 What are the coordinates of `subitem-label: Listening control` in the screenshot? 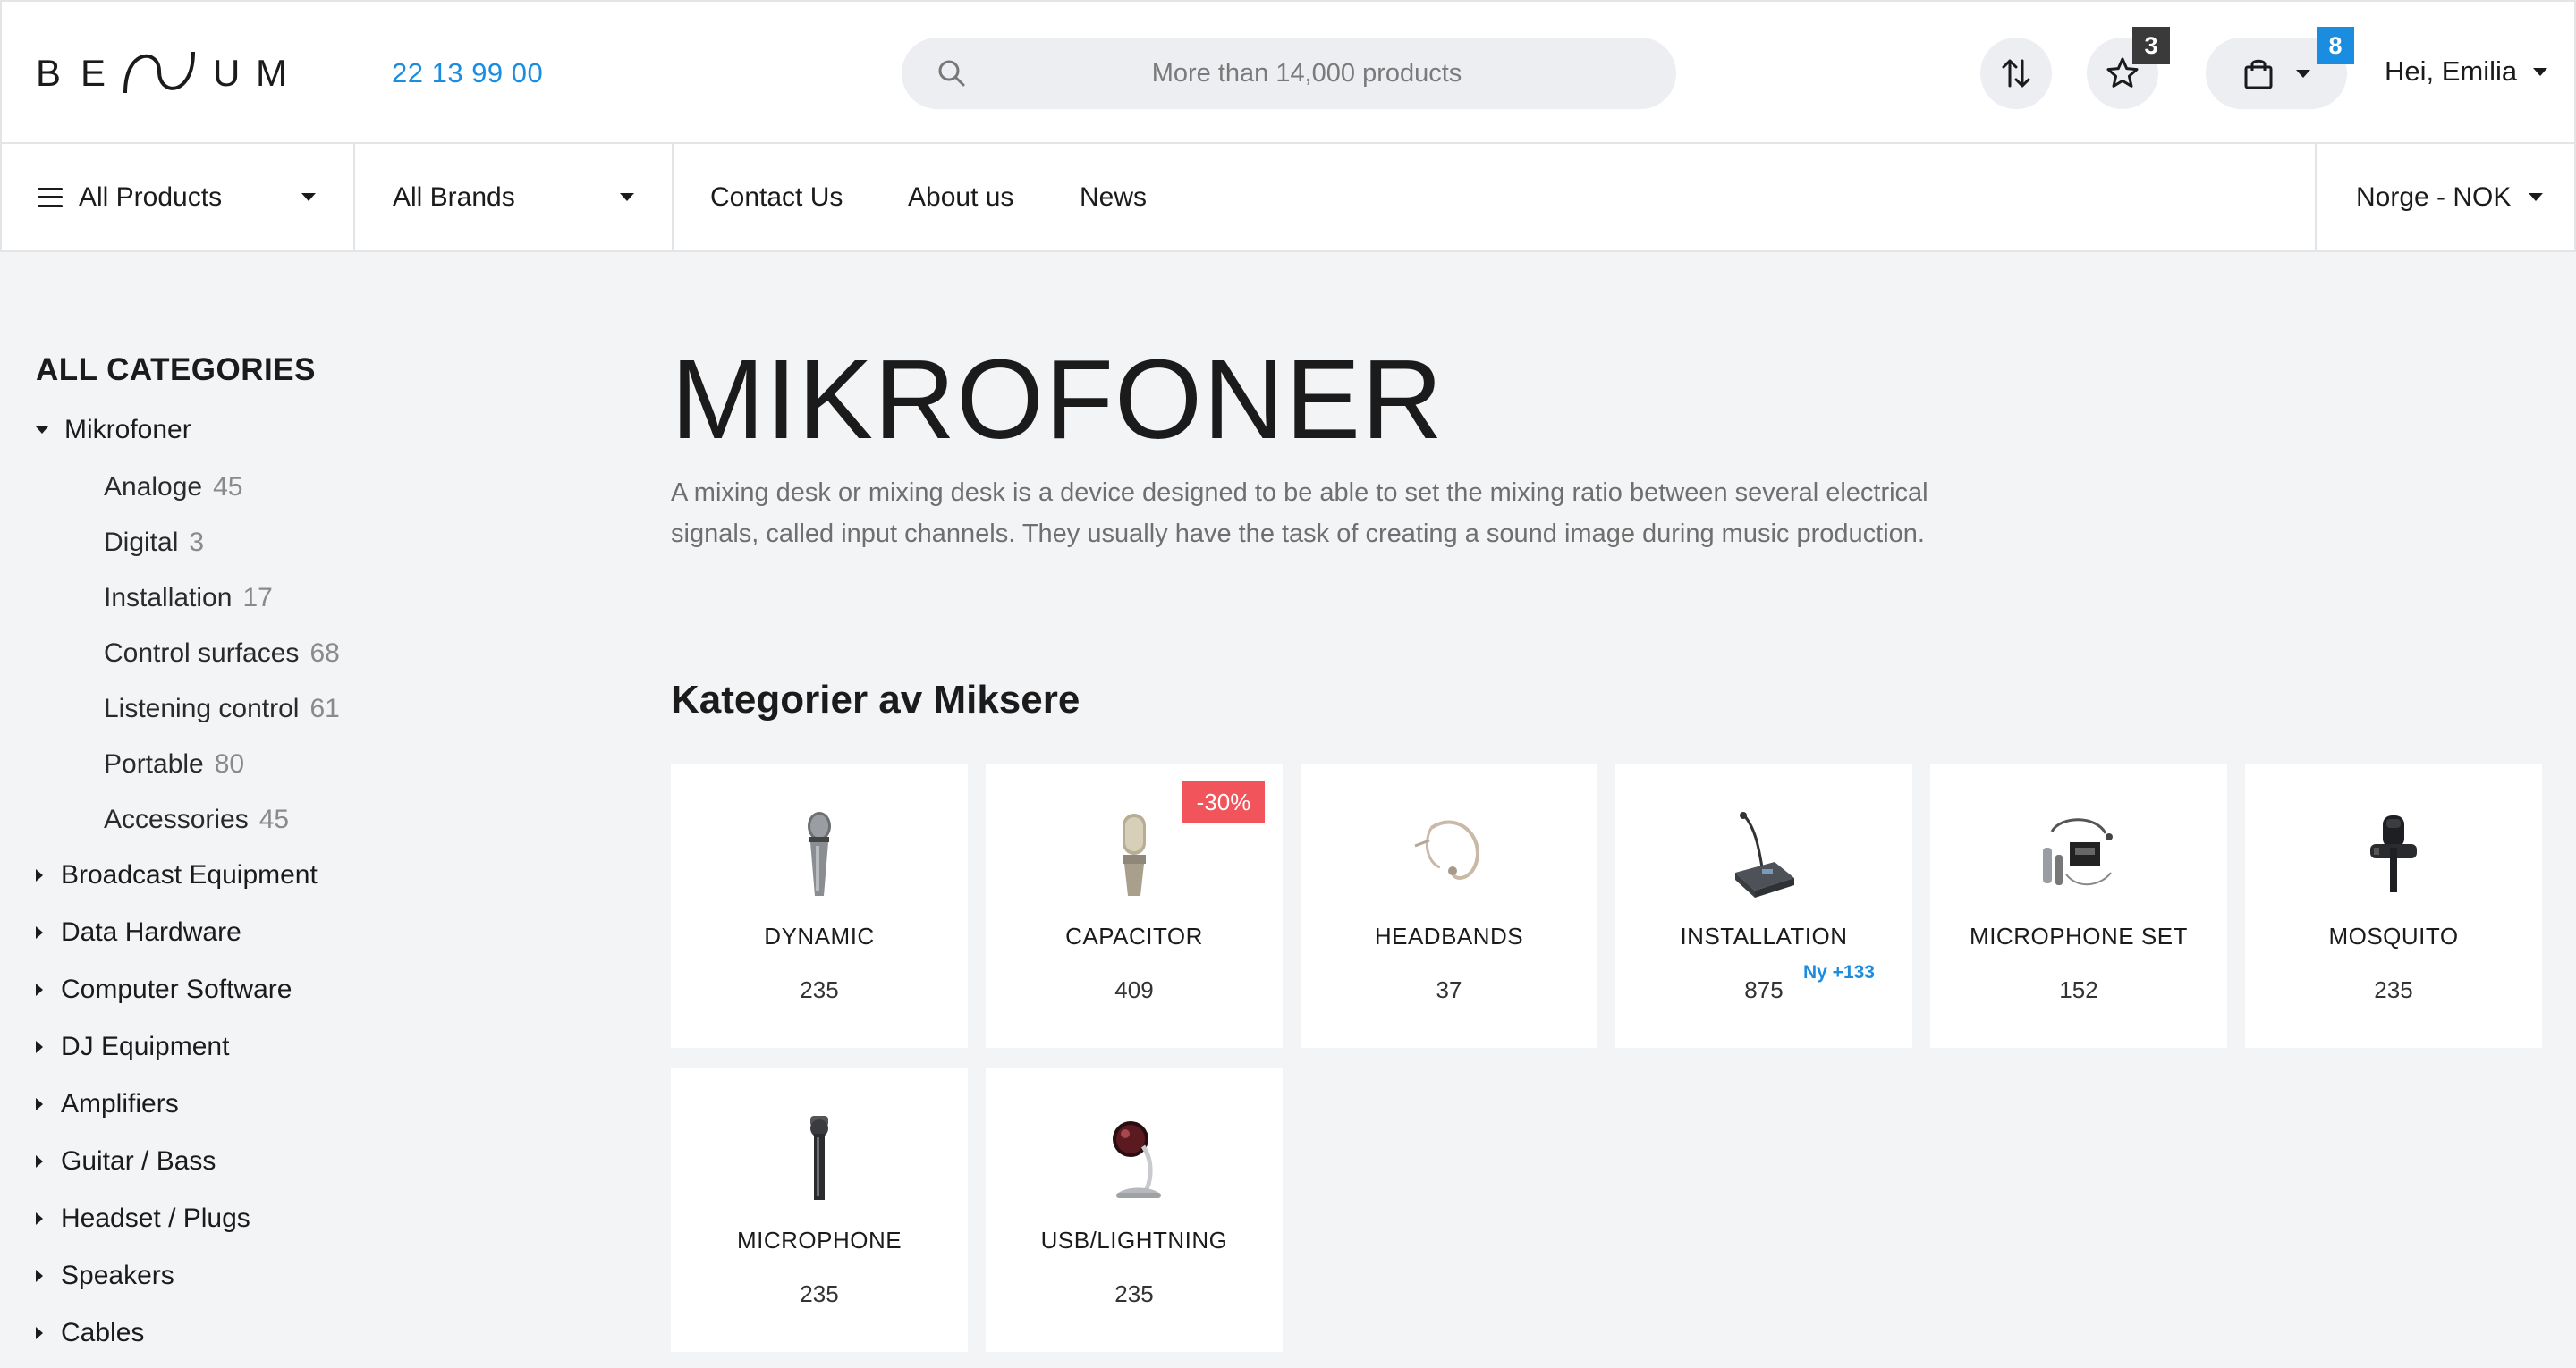 It's located at (202, 709).